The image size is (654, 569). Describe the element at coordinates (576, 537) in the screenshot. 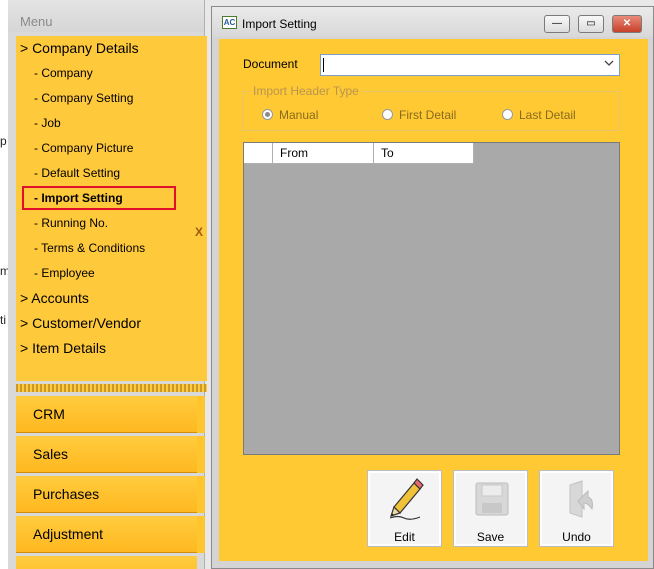

I see `undo-label: Undo` at that location.